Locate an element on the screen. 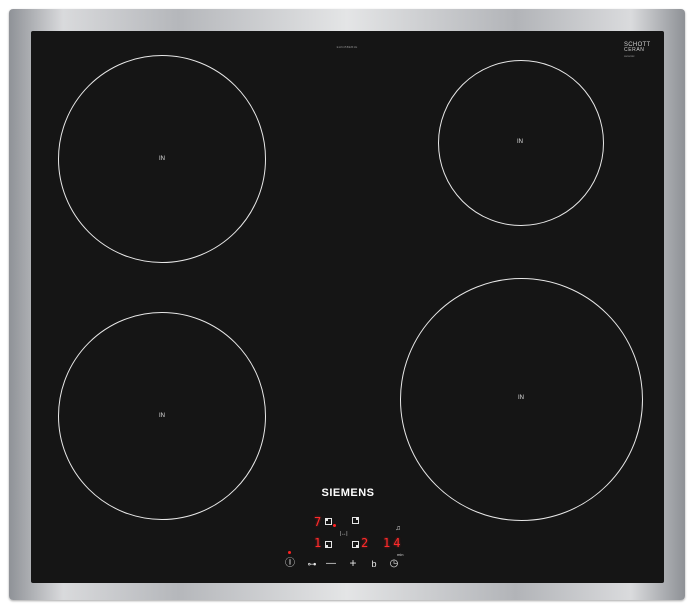  zone-label-rear-right: IN is located at coordinates (520, 142).